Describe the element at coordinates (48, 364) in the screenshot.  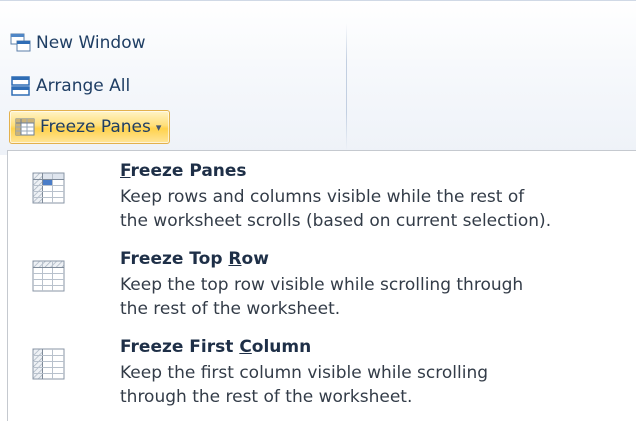
I see `freeze-first-column-grid-icon` at that location.